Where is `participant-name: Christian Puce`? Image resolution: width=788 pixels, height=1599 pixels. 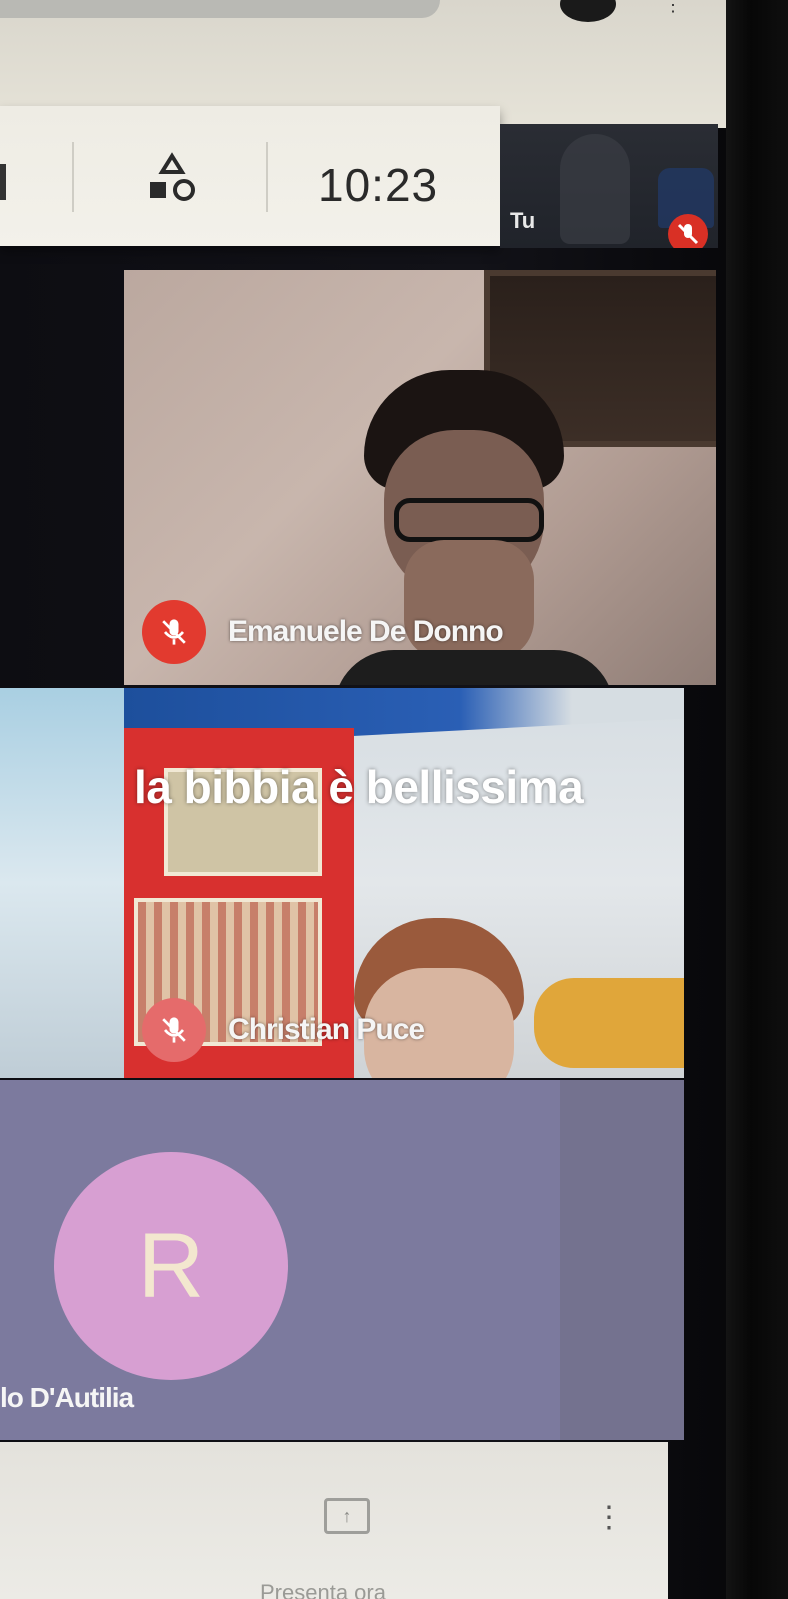
participant-name: Christian Puce is located at coordinates (326, 1029).